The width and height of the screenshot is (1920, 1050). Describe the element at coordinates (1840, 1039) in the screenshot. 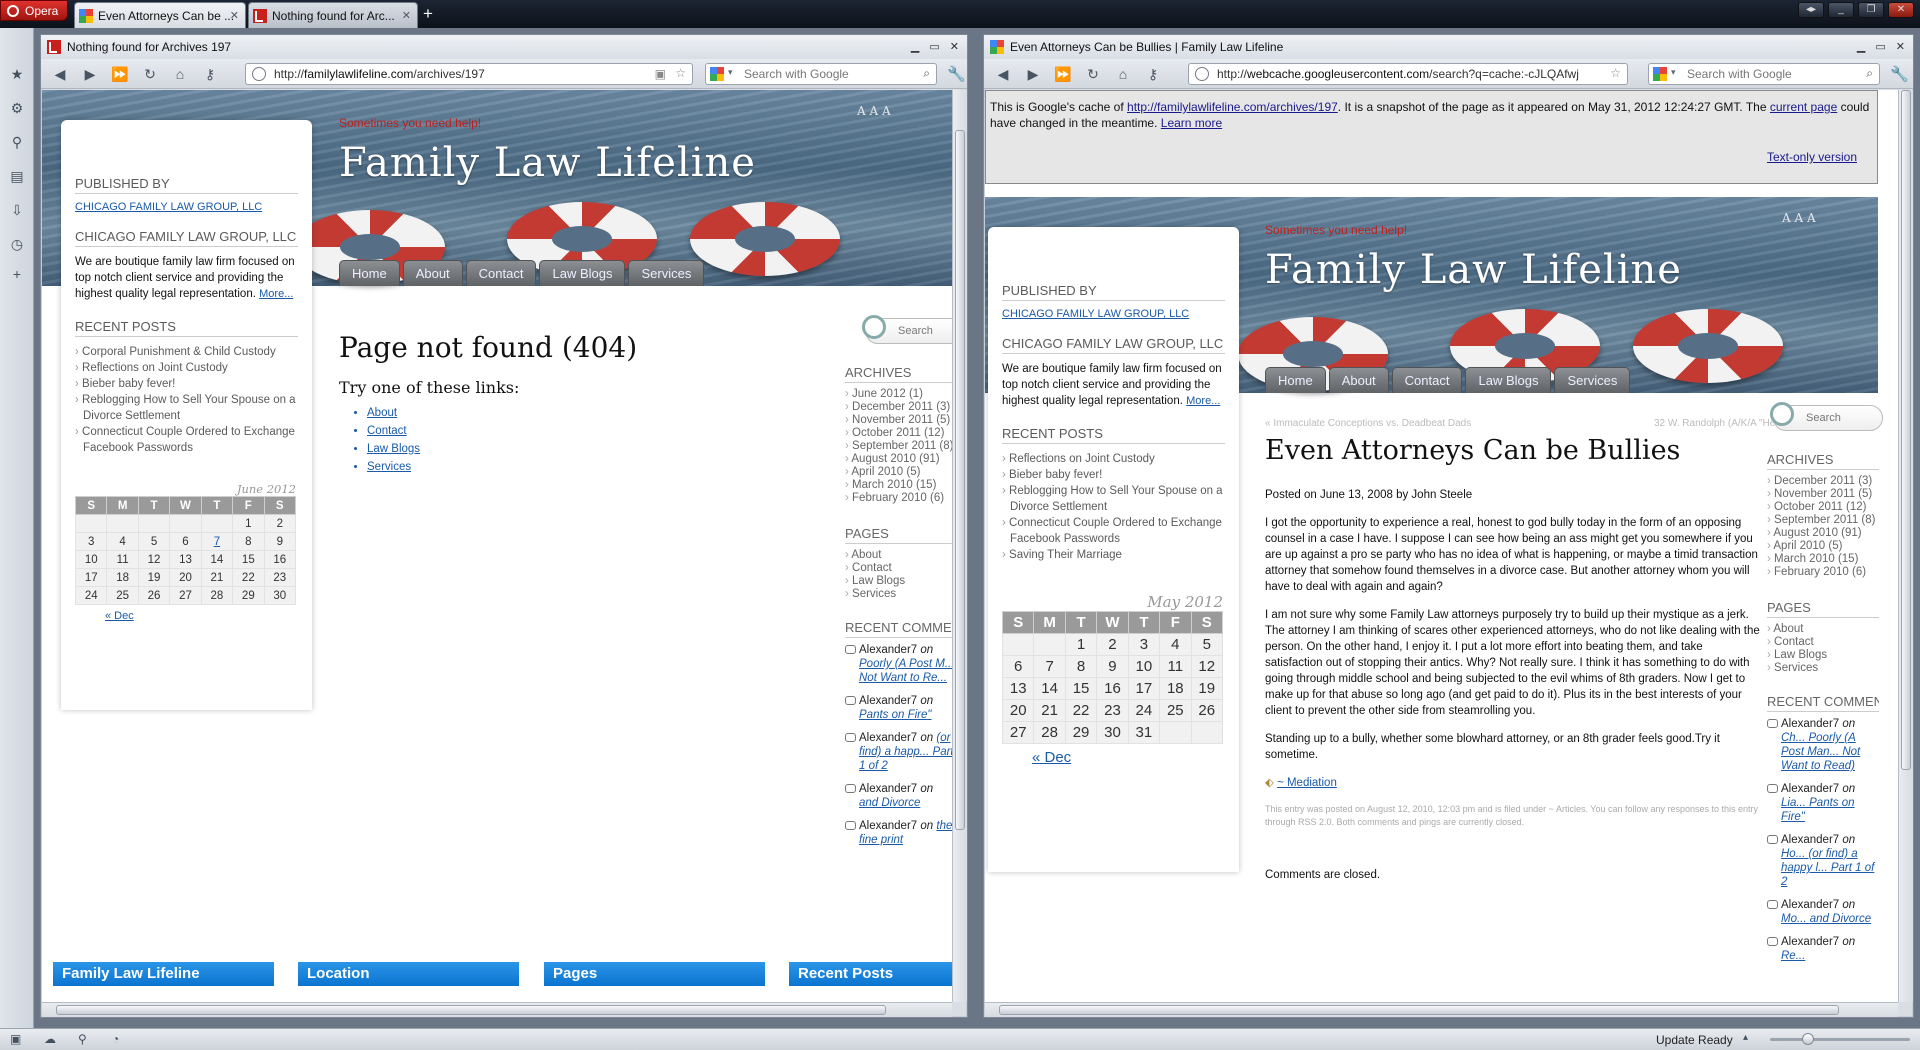

I see `zoom-slider` at that location.